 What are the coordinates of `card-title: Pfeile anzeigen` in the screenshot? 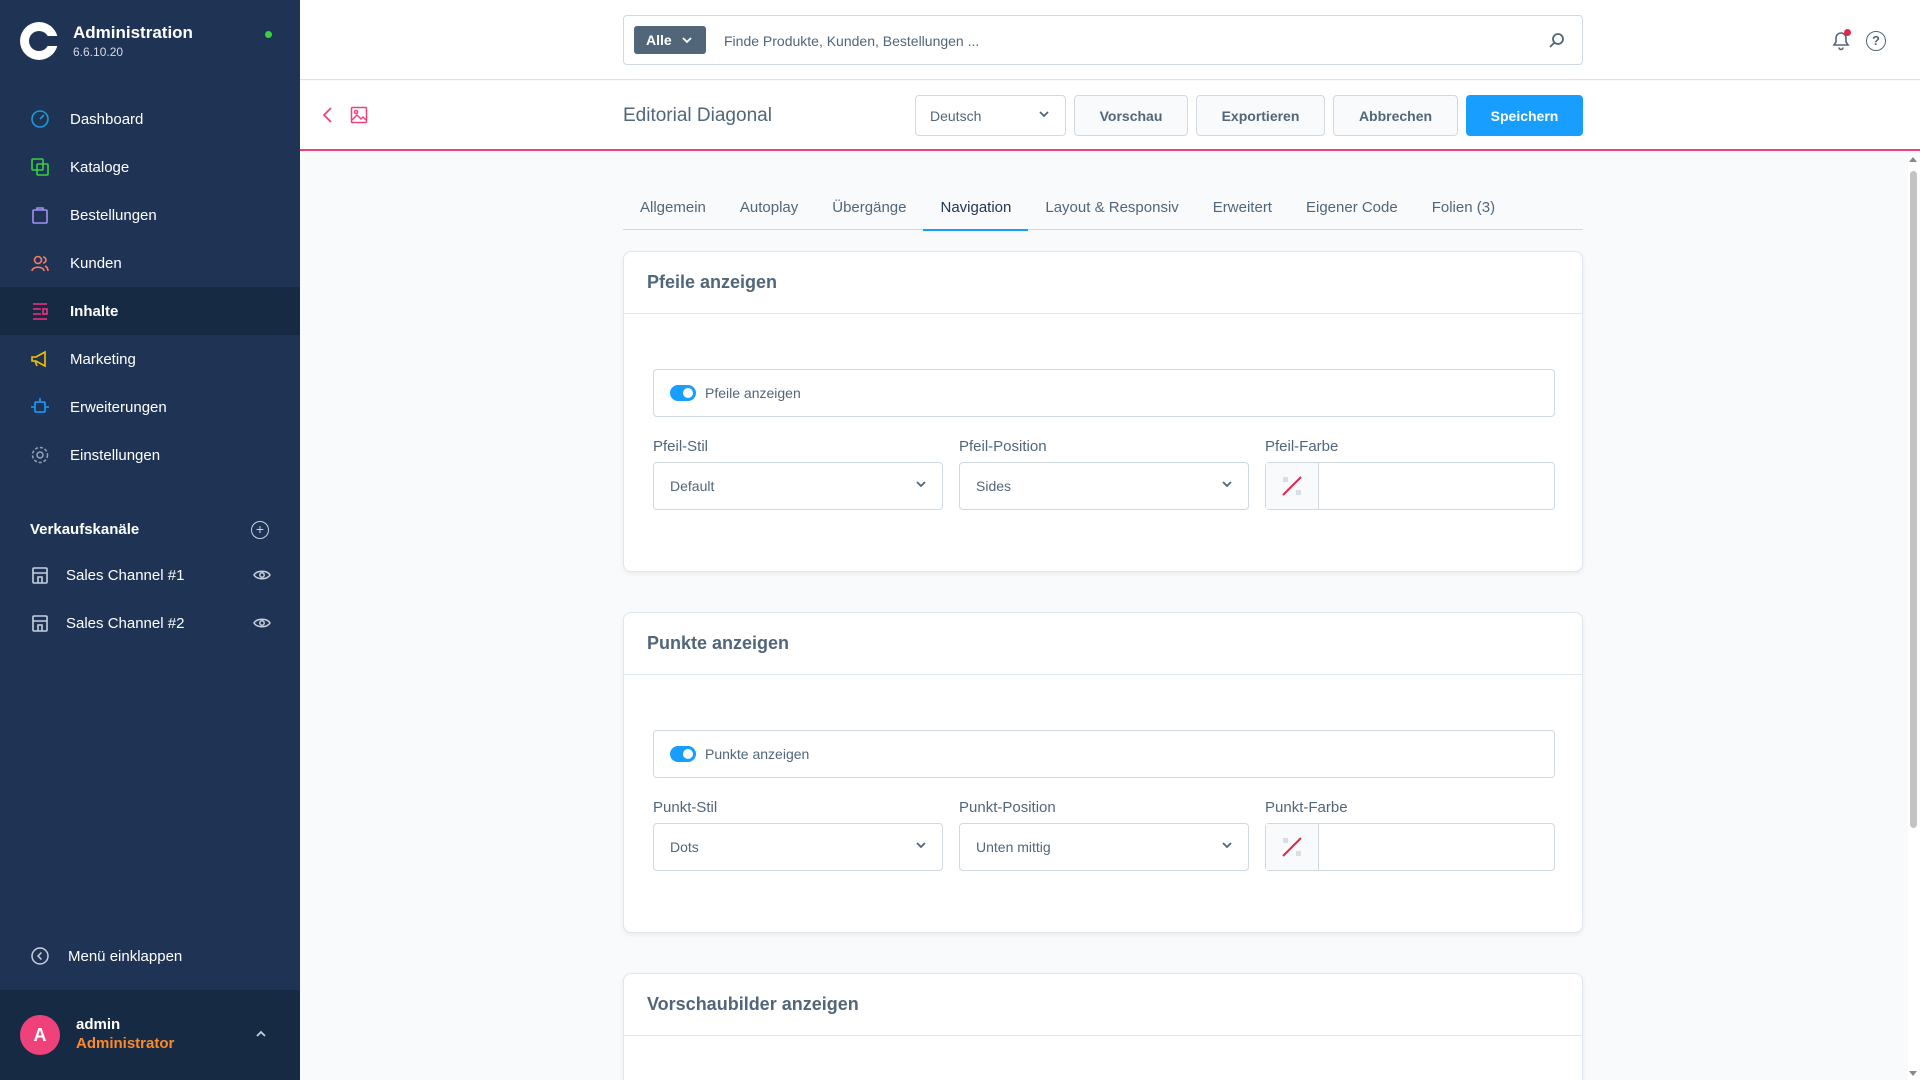 It's located at (1103, 283).